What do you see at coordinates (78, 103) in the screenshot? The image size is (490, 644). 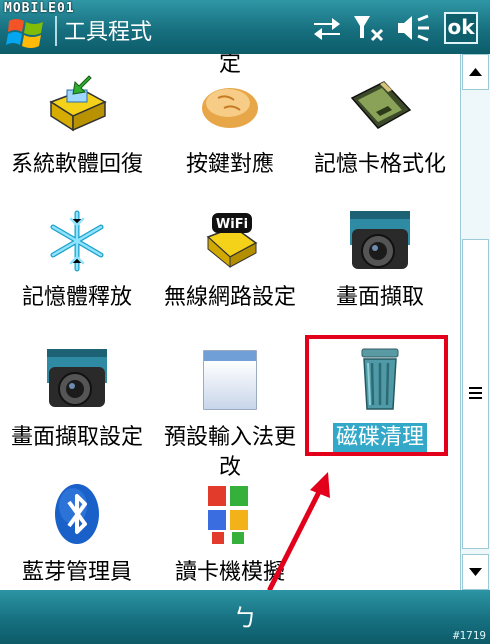 I see `software-box-icon` at bounding box center [78, 103].